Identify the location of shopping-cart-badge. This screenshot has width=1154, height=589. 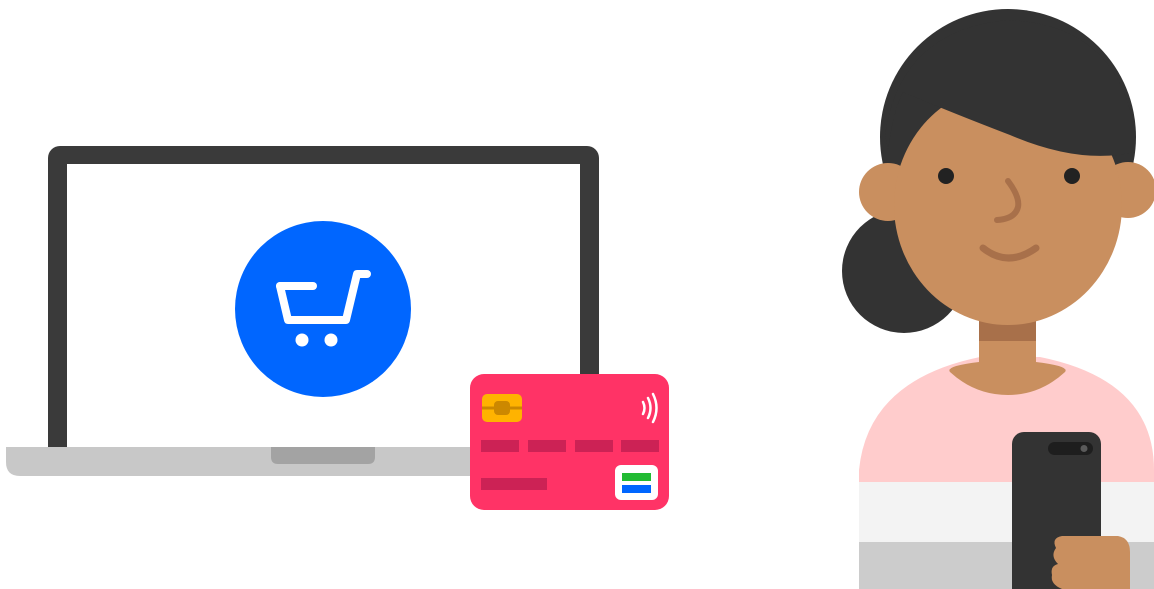
(323, 309).